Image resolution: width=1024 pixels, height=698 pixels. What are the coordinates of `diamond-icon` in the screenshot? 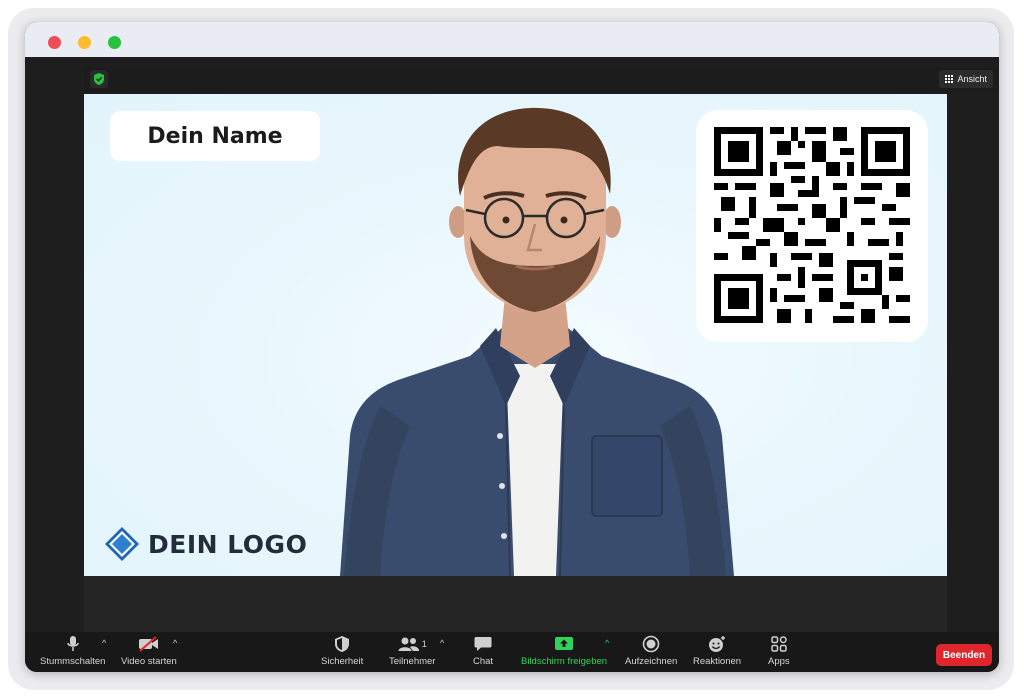 It's located at (122, 544).